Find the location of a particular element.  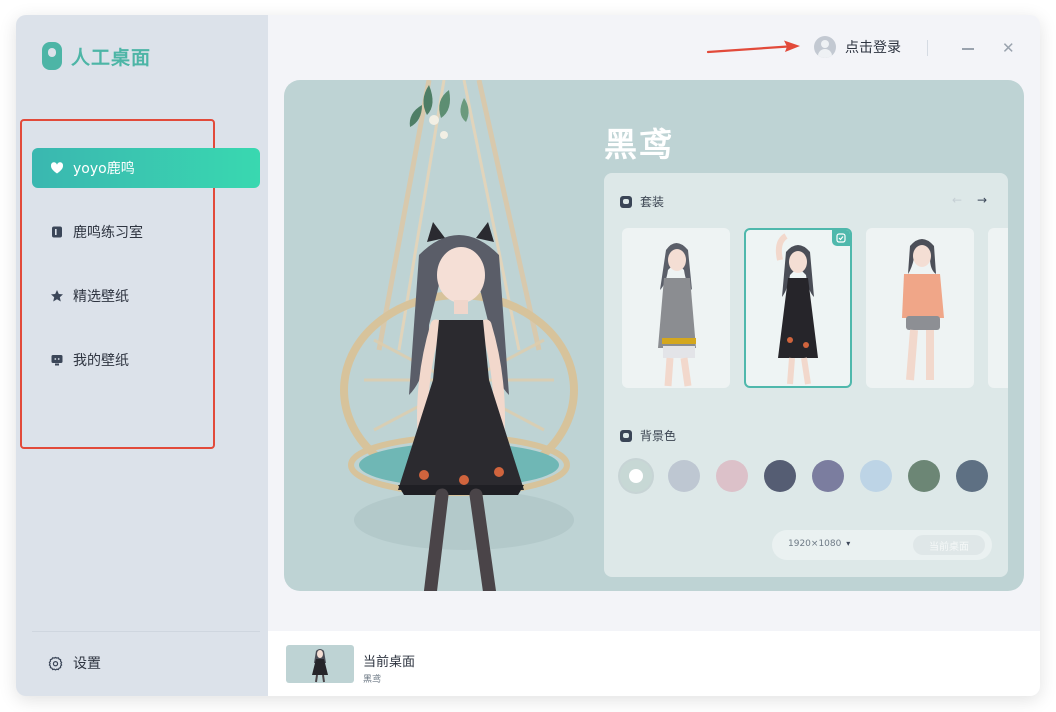

prev-arrow-icon: ← is located at coordinates (957, 200).